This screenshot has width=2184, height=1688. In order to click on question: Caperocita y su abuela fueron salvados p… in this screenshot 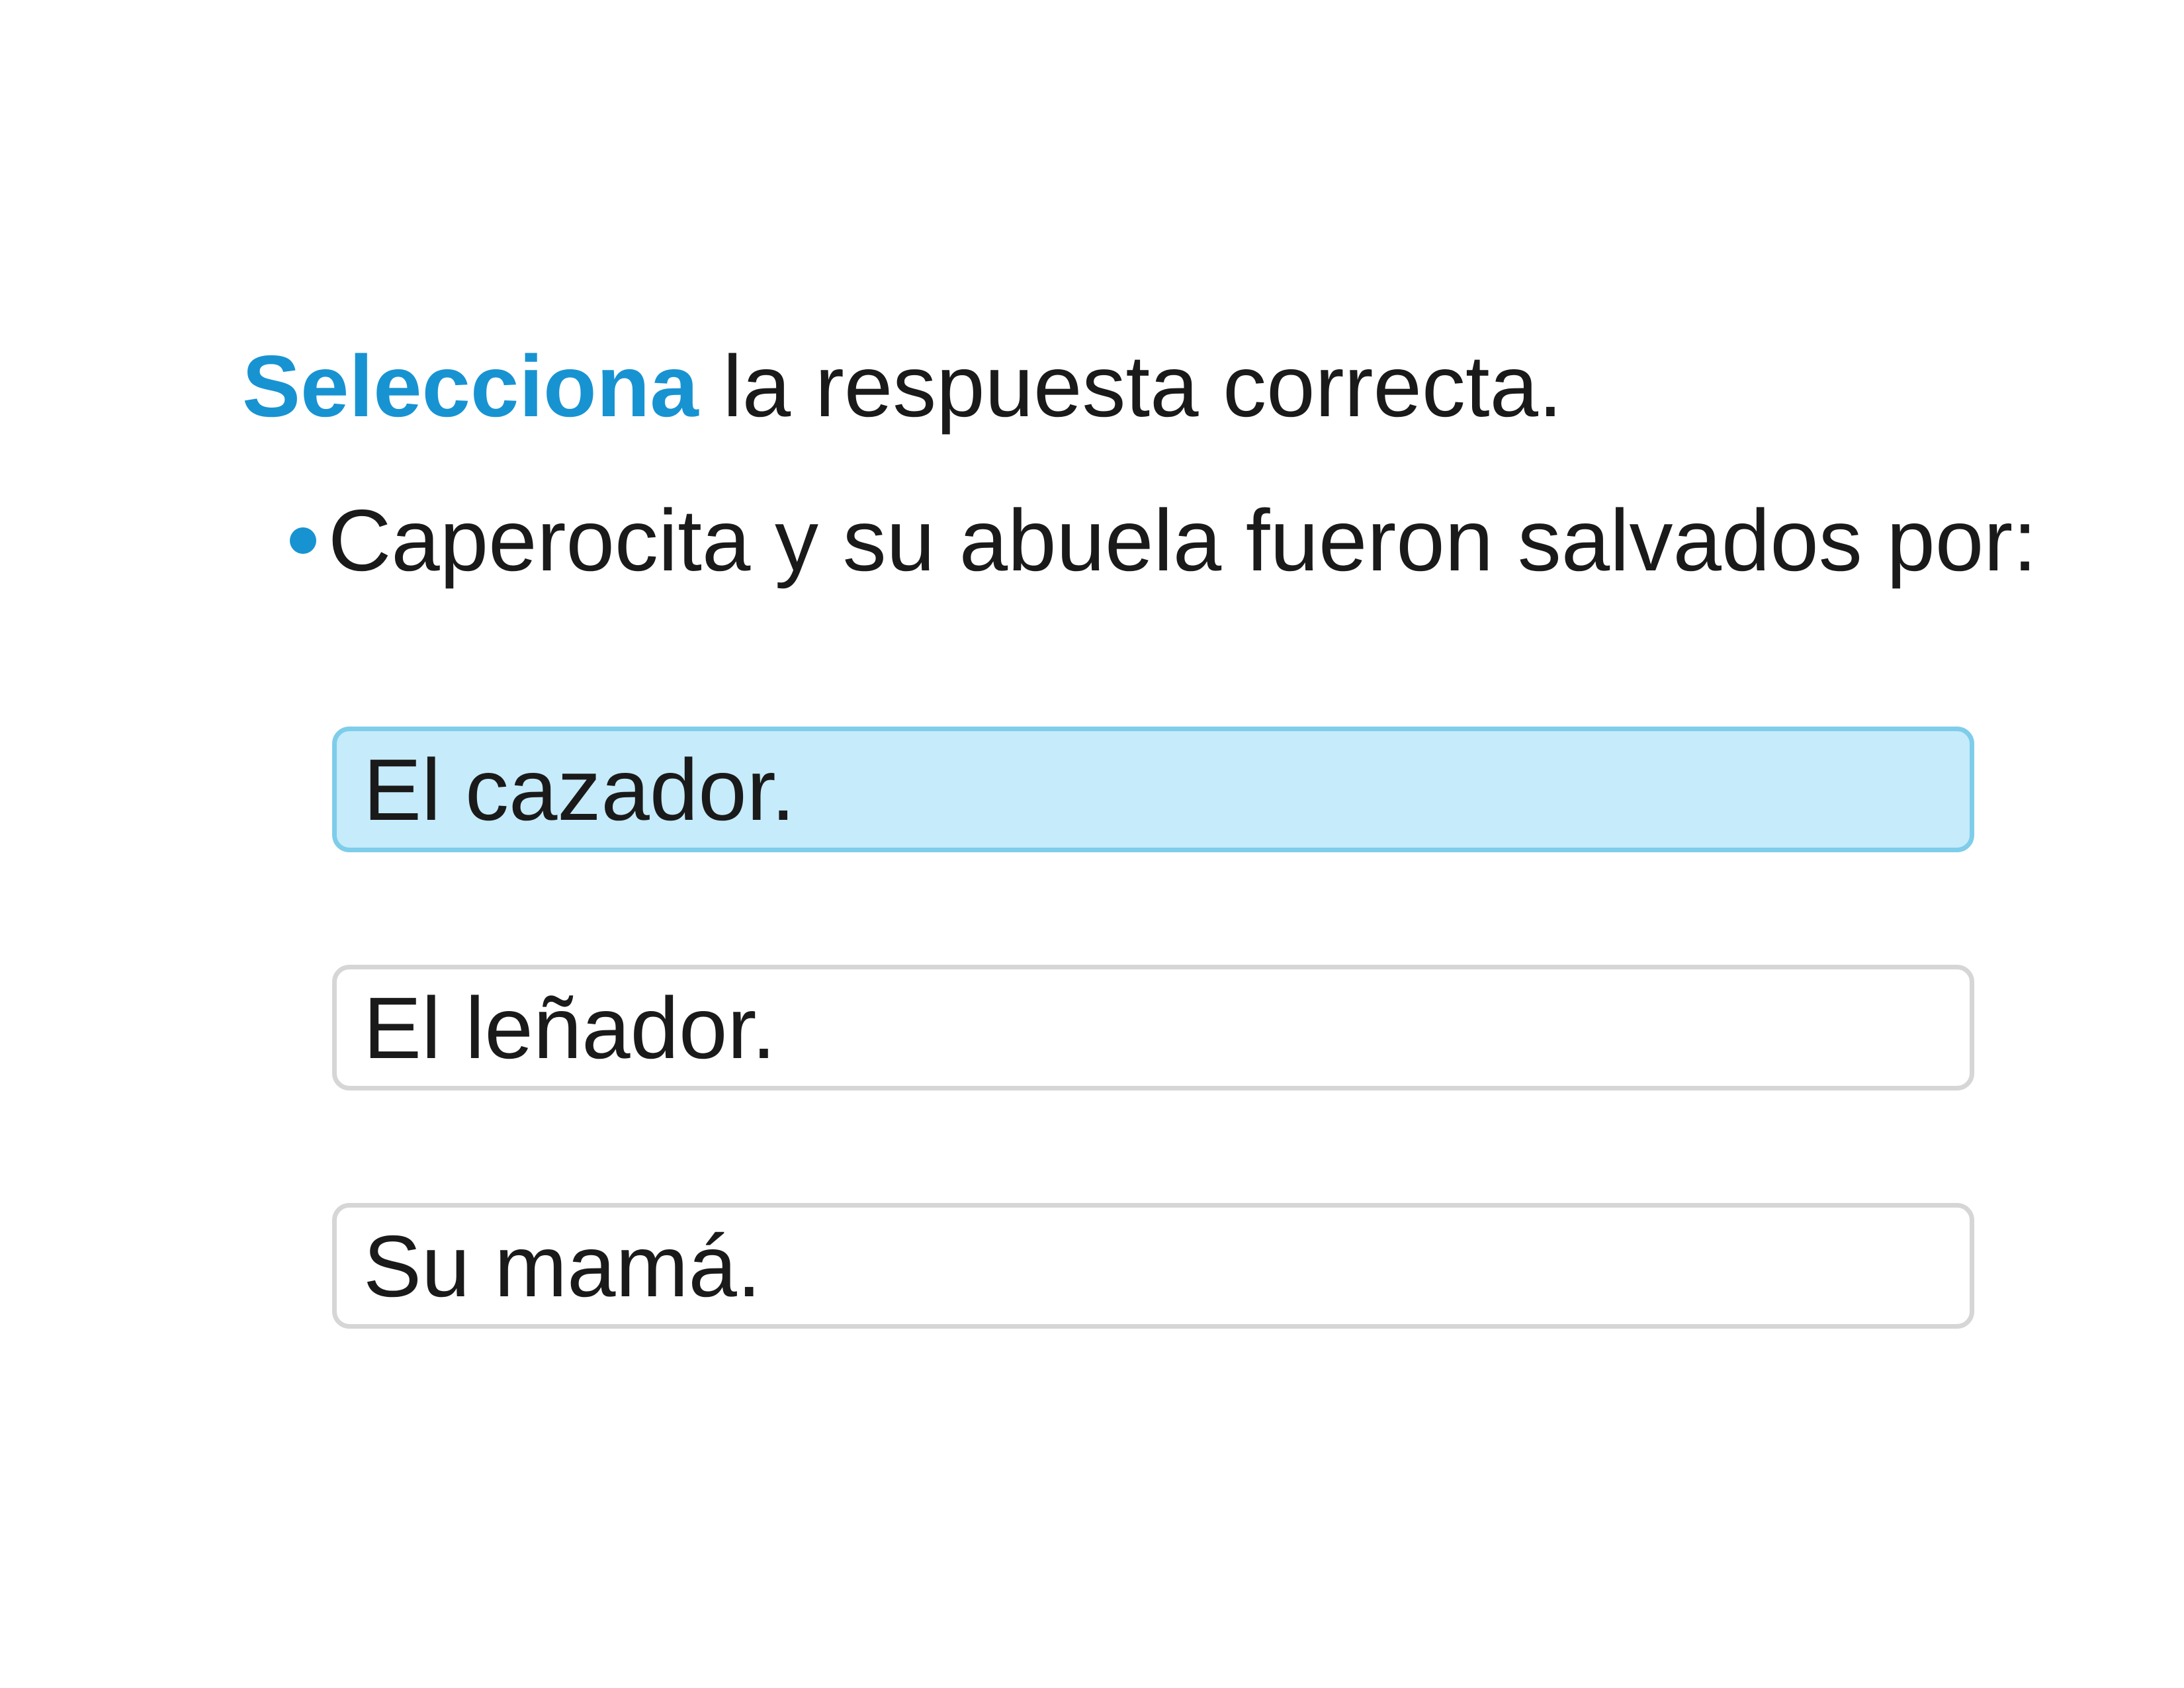, I will do `click(1163, 540)`.